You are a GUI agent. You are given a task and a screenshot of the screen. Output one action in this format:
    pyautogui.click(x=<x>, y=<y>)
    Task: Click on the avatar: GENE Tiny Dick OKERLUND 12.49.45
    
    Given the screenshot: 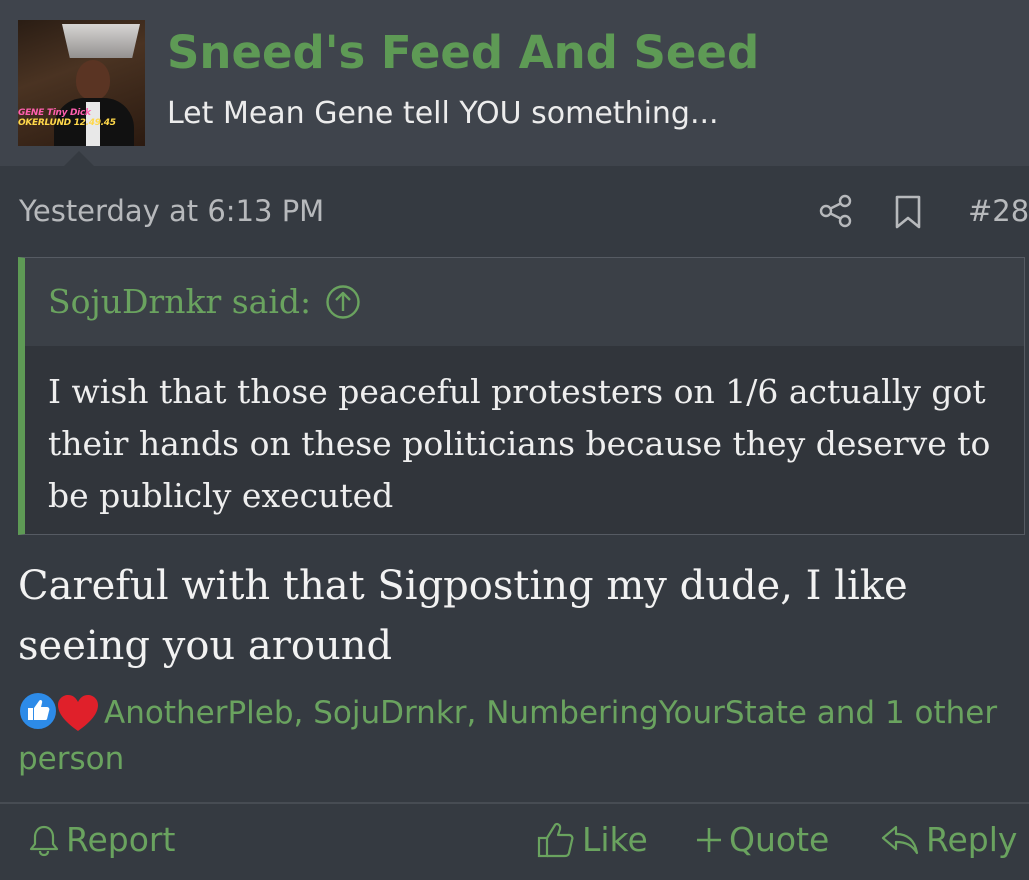 What is the action you would take?
    pyautogui.click(x=81, y=83)
    